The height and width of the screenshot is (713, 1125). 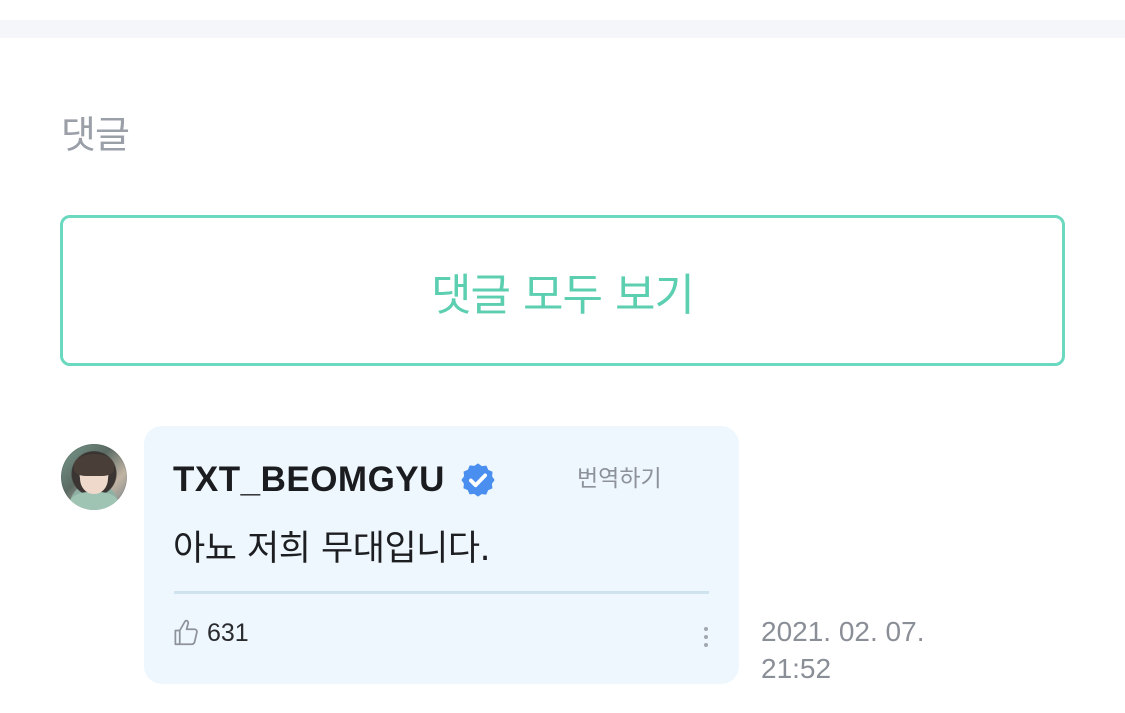 I want to click on comment-author-row: TXT_BEOMGYU, so click(x=335, y=480).